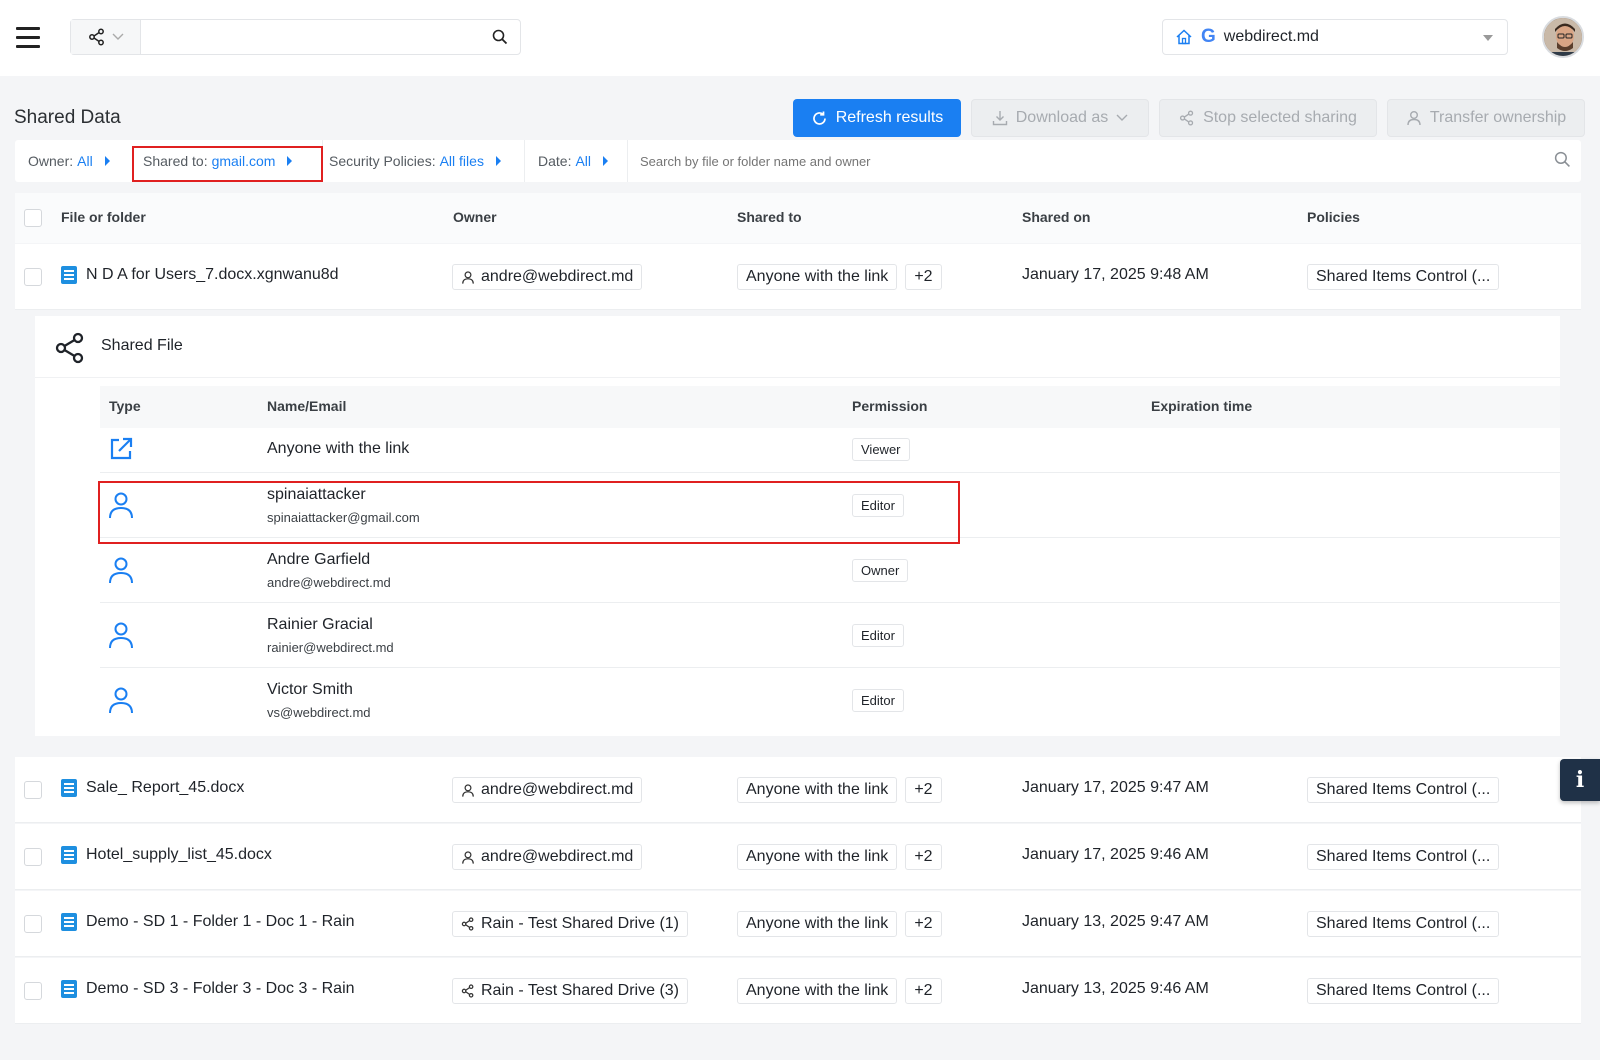  Describe the element at coordinates (312, 37) in the screenshot. I see `global-search-input` at that location.